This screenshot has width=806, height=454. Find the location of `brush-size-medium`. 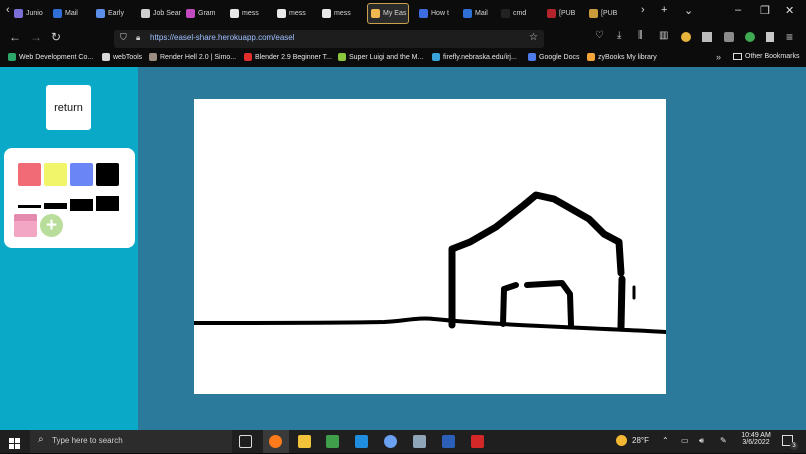

brush-size-medium is located at coordinates (81, 205).